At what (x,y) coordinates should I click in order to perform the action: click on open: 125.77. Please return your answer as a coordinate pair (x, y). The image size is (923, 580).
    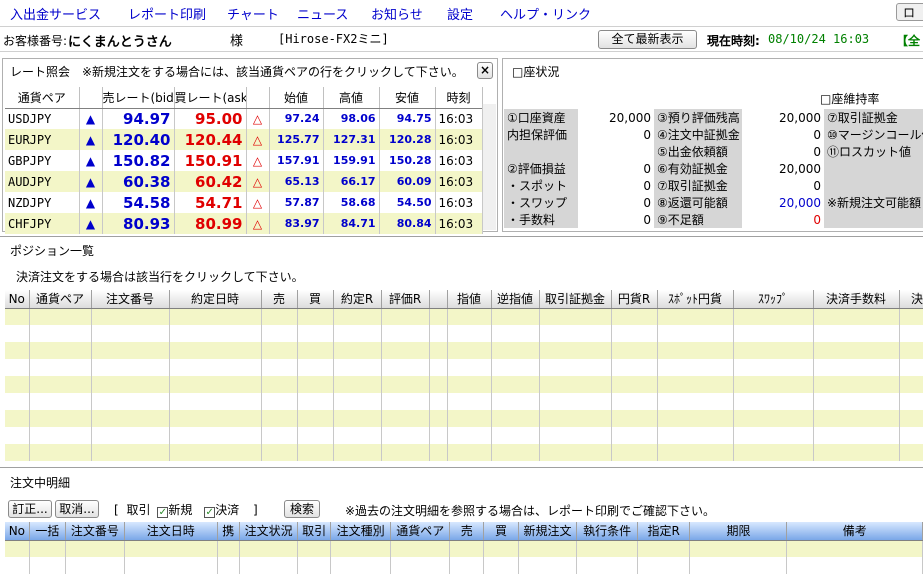
    Looking at the image, I should click on (296, 139).